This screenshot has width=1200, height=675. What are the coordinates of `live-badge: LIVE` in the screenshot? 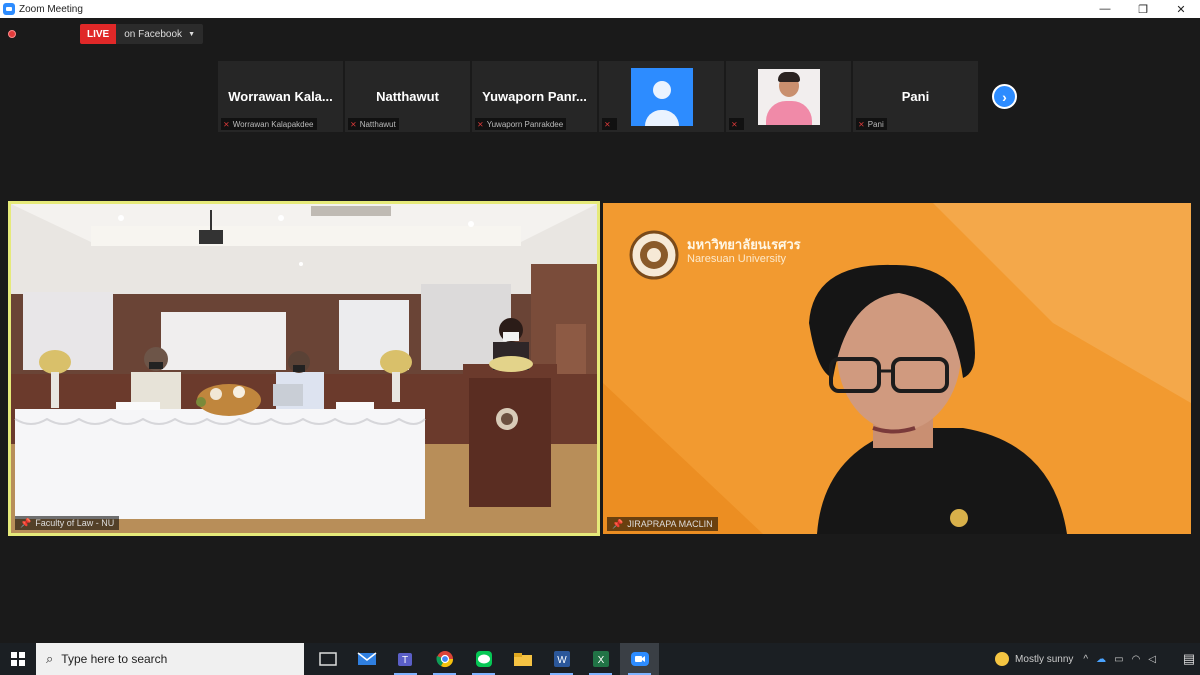 It's located at (98, 34).